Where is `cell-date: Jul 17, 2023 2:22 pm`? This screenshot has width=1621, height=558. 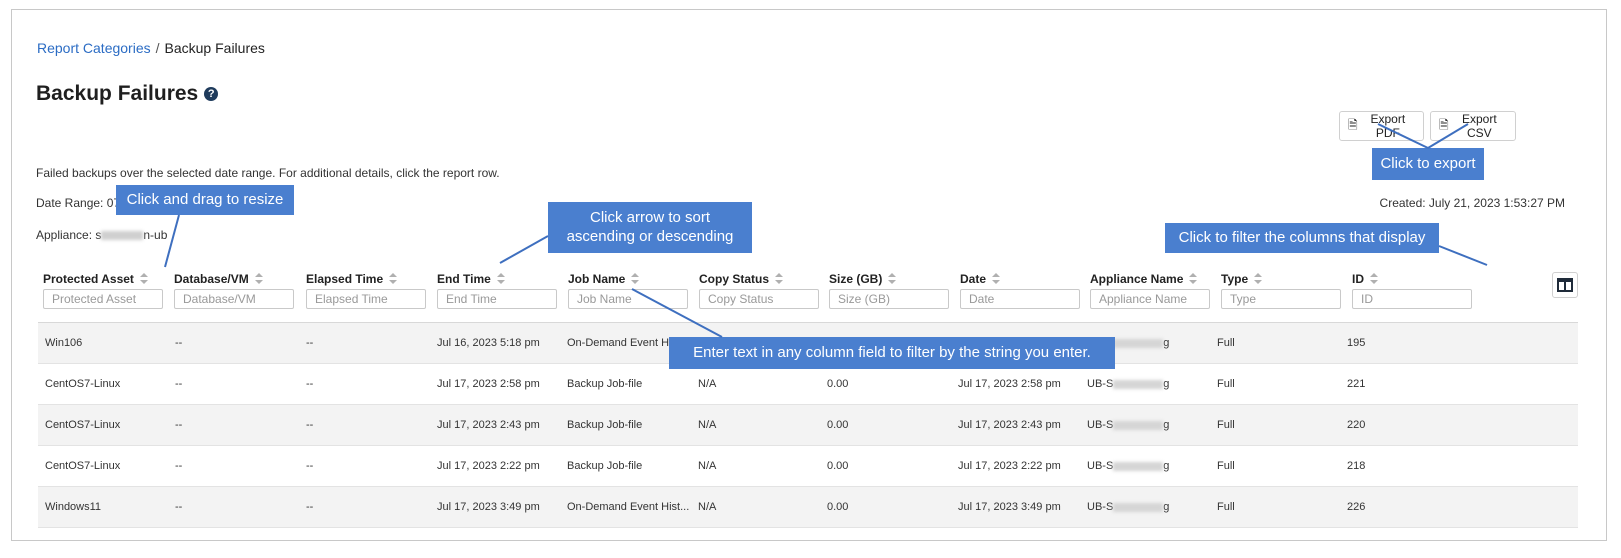
cell-date: Jul 17, 2023 2:22 pm is located at coordinates (1009, 466).